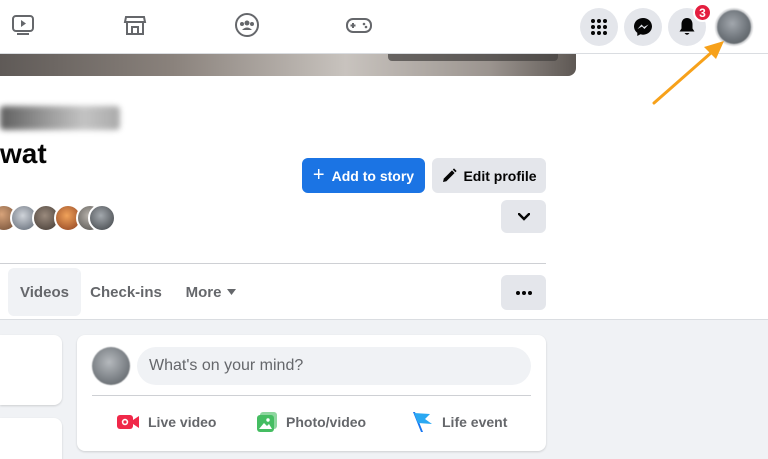 This screenshot has height=459, width=768. What do you see at coordinates (111, 366) in the screenshot?
I see `composer-avatar` at bounding box center [111, 366].